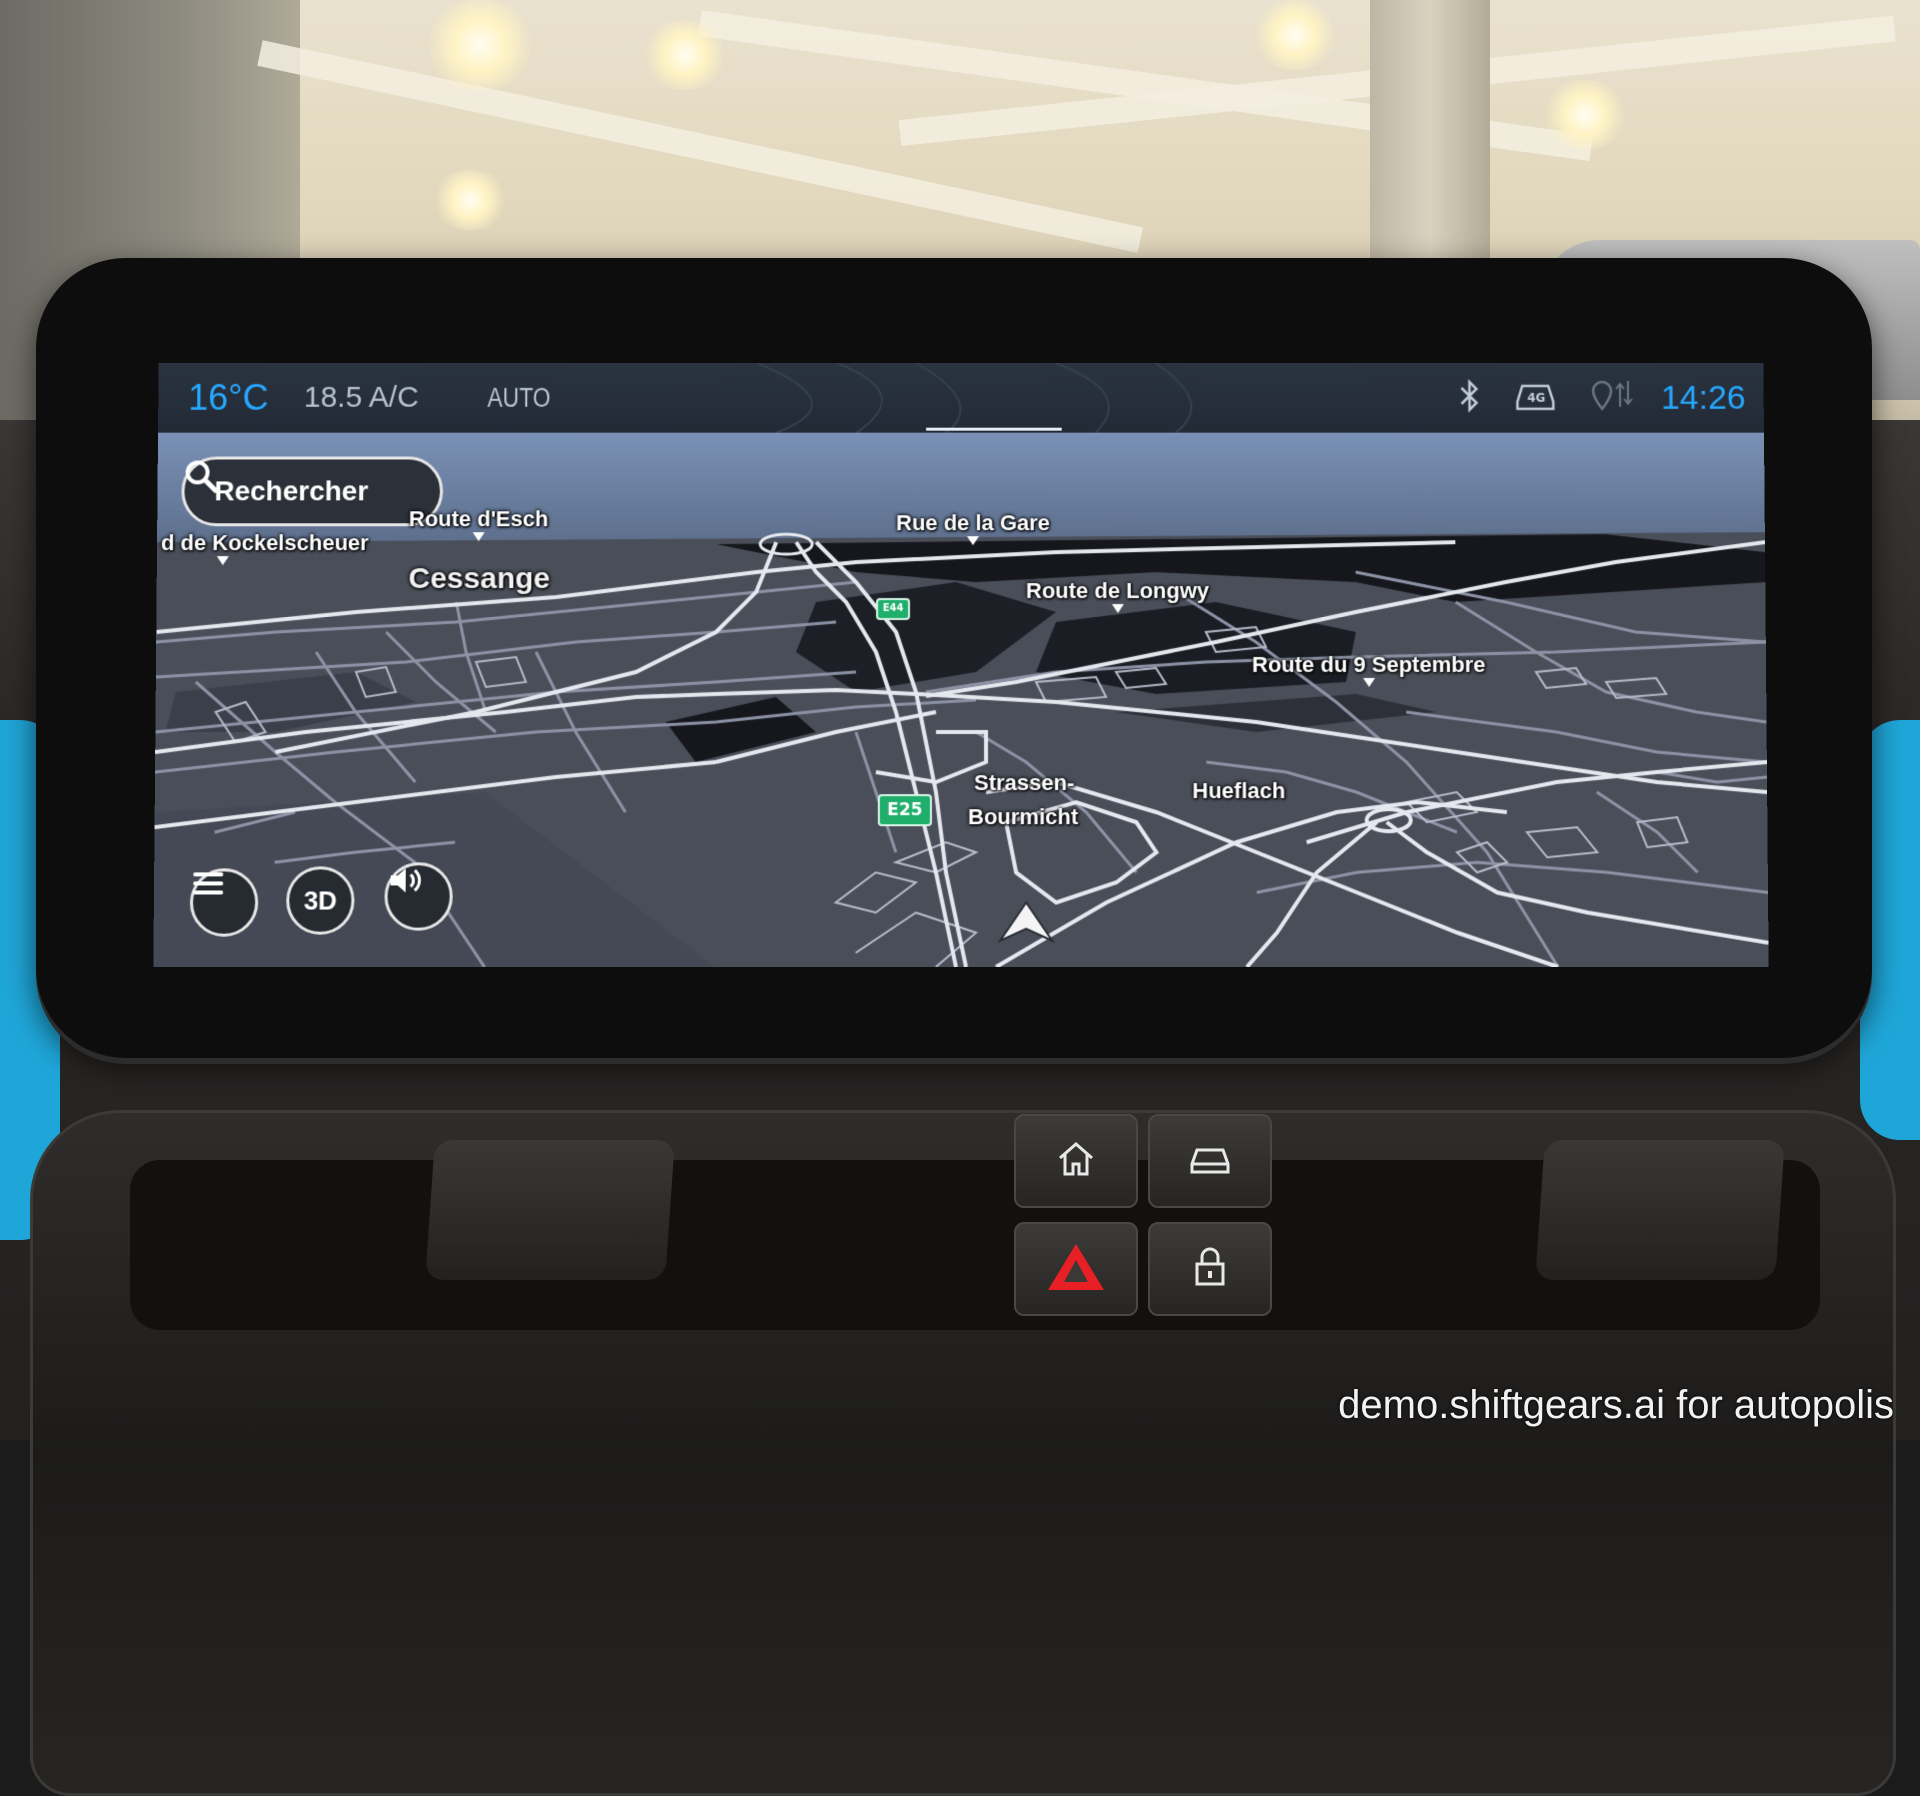 The height and width of the screenshot is (1796, 1920). What do you see at coordinates (1703, 397) in the screenshot?
I see `clock: 14:26` at bounding box center [1703, 397].